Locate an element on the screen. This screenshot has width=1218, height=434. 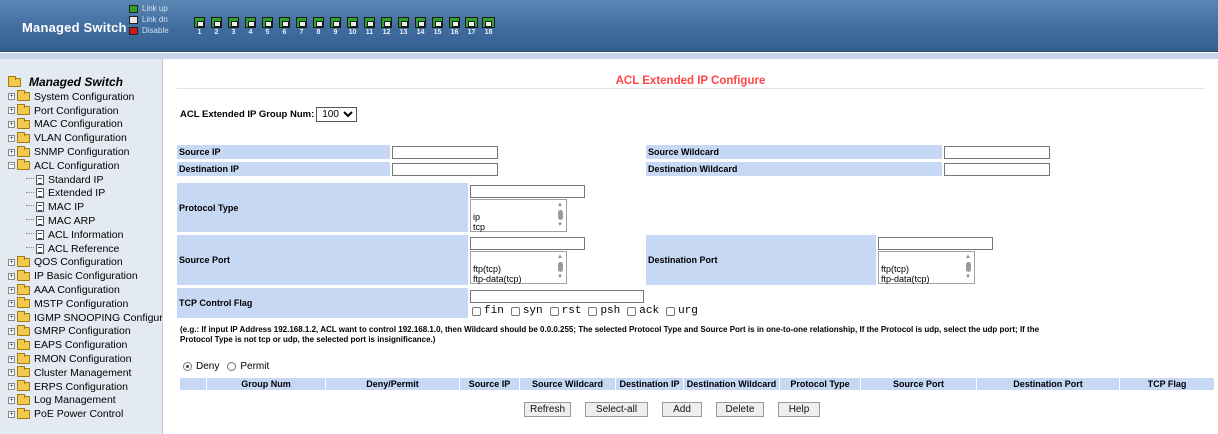
port-8: 8 is located at coordinates (318, 27).